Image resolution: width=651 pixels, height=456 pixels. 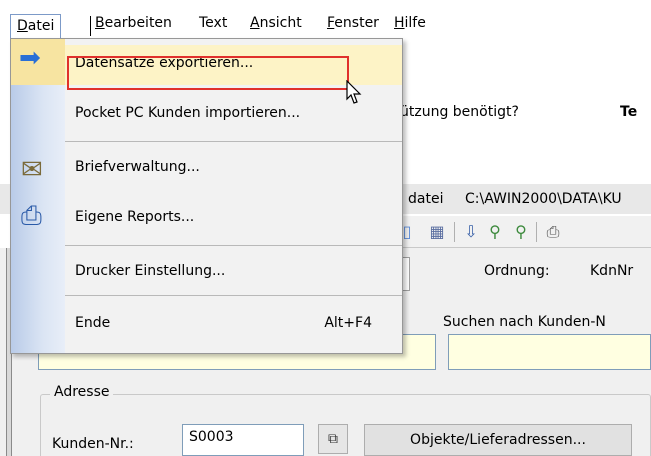 What do you see at coordinates (233, 325) in the screenshot?
I see `menu-item-ende: Ende Alt+F4` at bounding box center [233, 325].